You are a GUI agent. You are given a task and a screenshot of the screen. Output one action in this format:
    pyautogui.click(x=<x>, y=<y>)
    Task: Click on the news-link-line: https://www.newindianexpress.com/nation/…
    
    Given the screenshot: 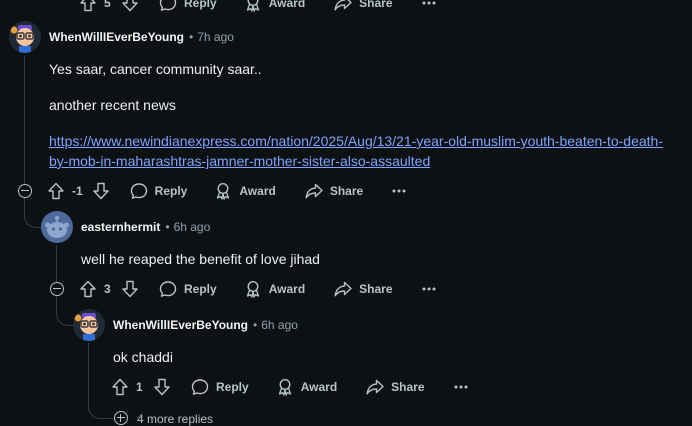 What is the action you would take?
    pyautogui.click(x=356, y=141)
    